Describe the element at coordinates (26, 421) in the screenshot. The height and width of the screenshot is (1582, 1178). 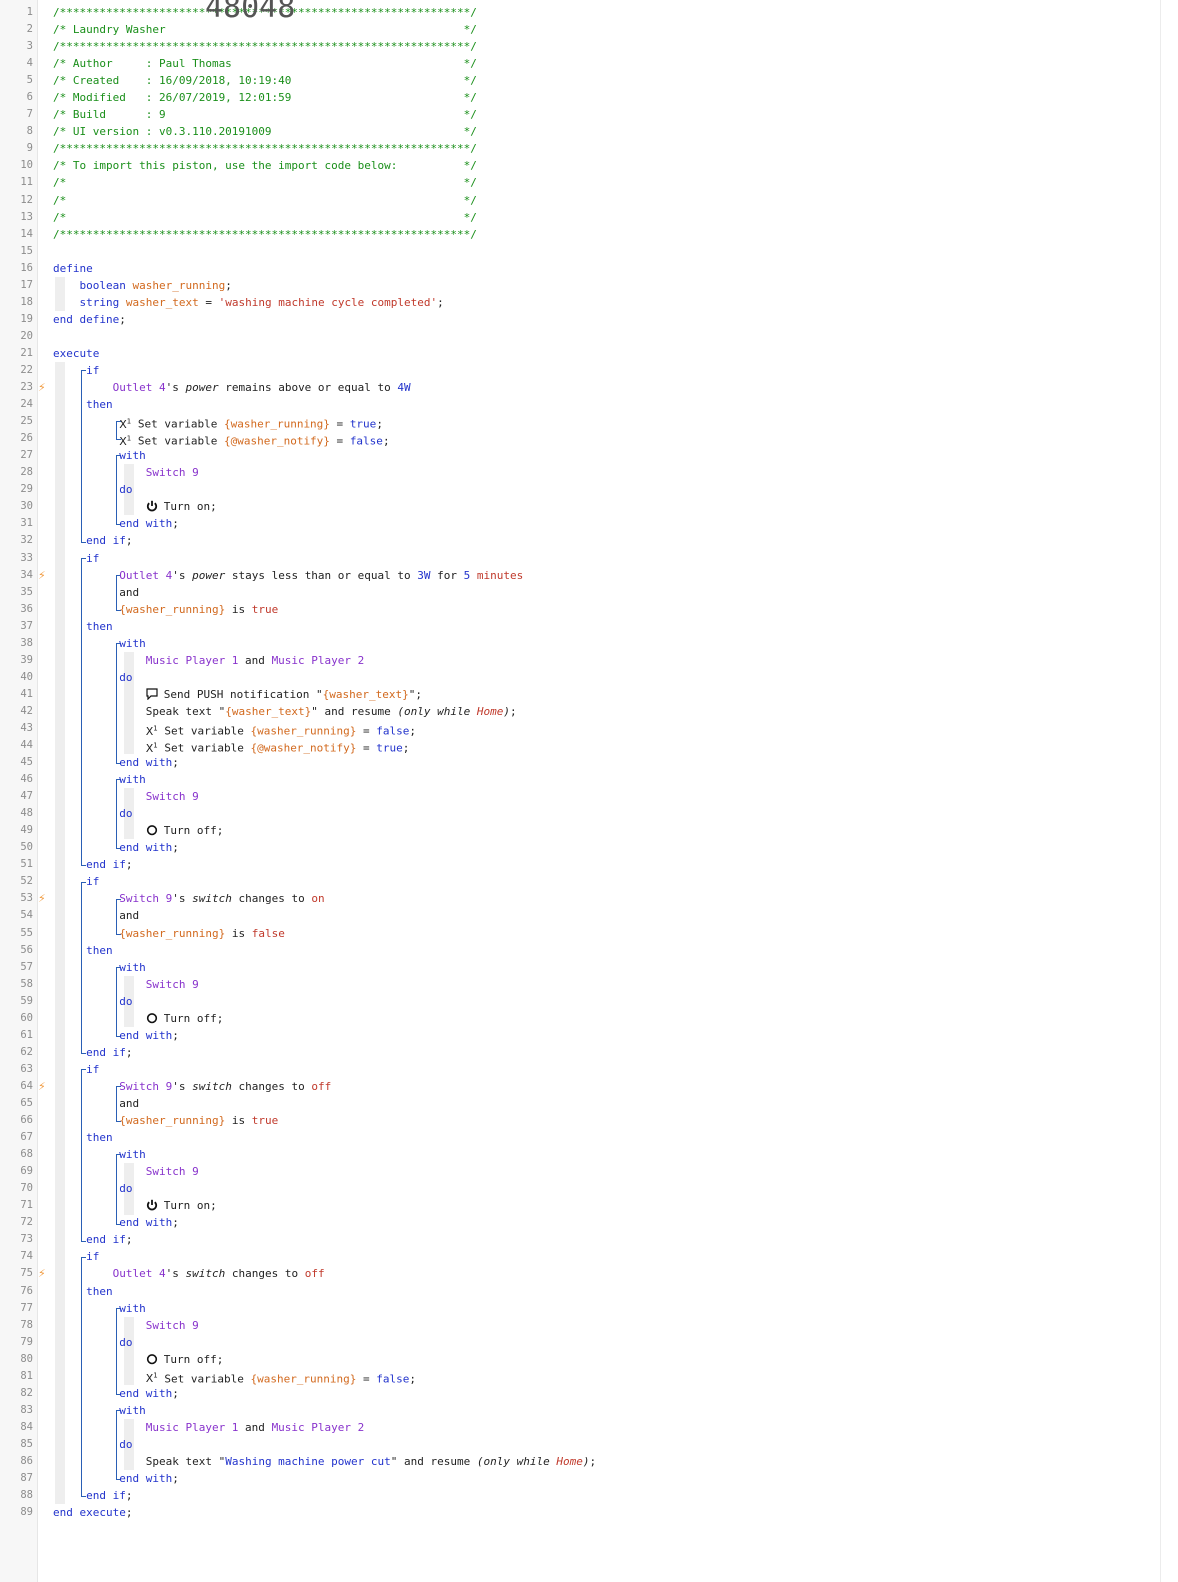
I see `line-number: 25` at that location.